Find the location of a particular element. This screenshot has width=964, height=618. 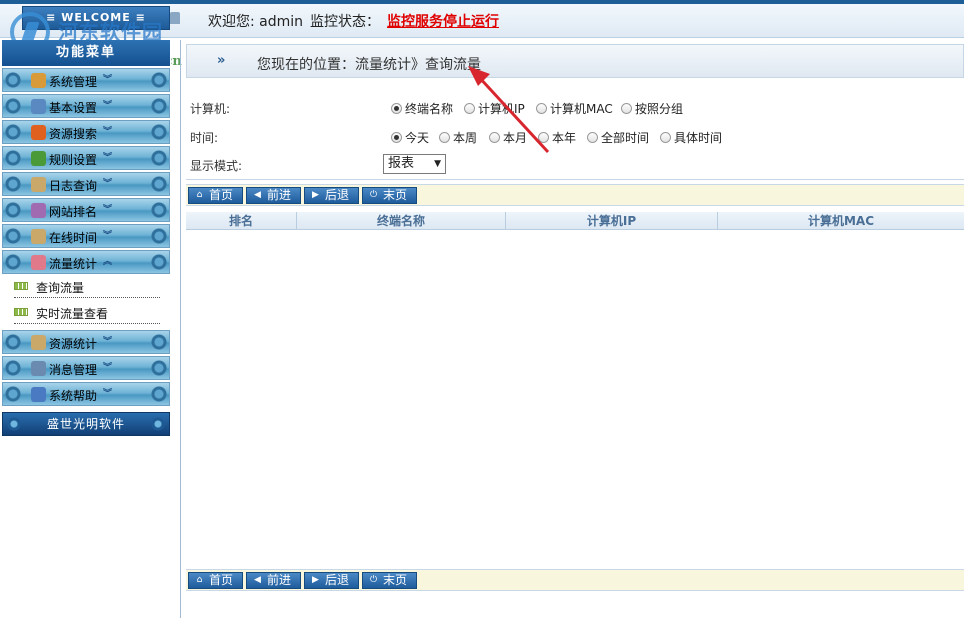

rank-icon is located at coordinates (38, 210).